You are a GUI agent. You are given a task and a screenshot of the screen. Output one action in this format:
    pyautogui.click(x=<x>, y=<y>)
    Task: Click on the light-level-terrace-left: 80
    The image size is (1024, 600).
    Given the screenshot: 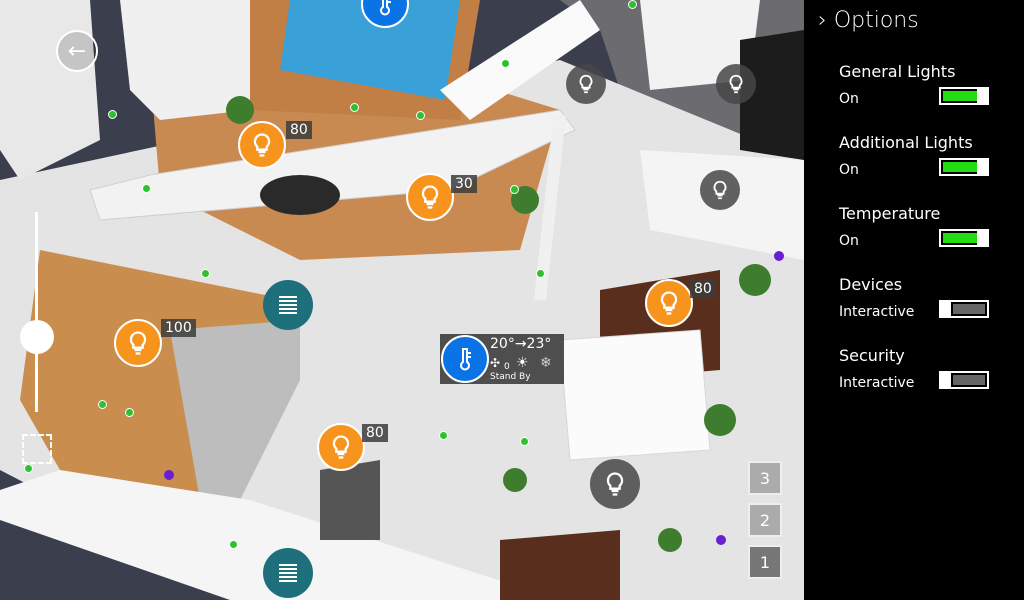 What is the action you would take?
    pyautogui.click(x=299, y=130)
    